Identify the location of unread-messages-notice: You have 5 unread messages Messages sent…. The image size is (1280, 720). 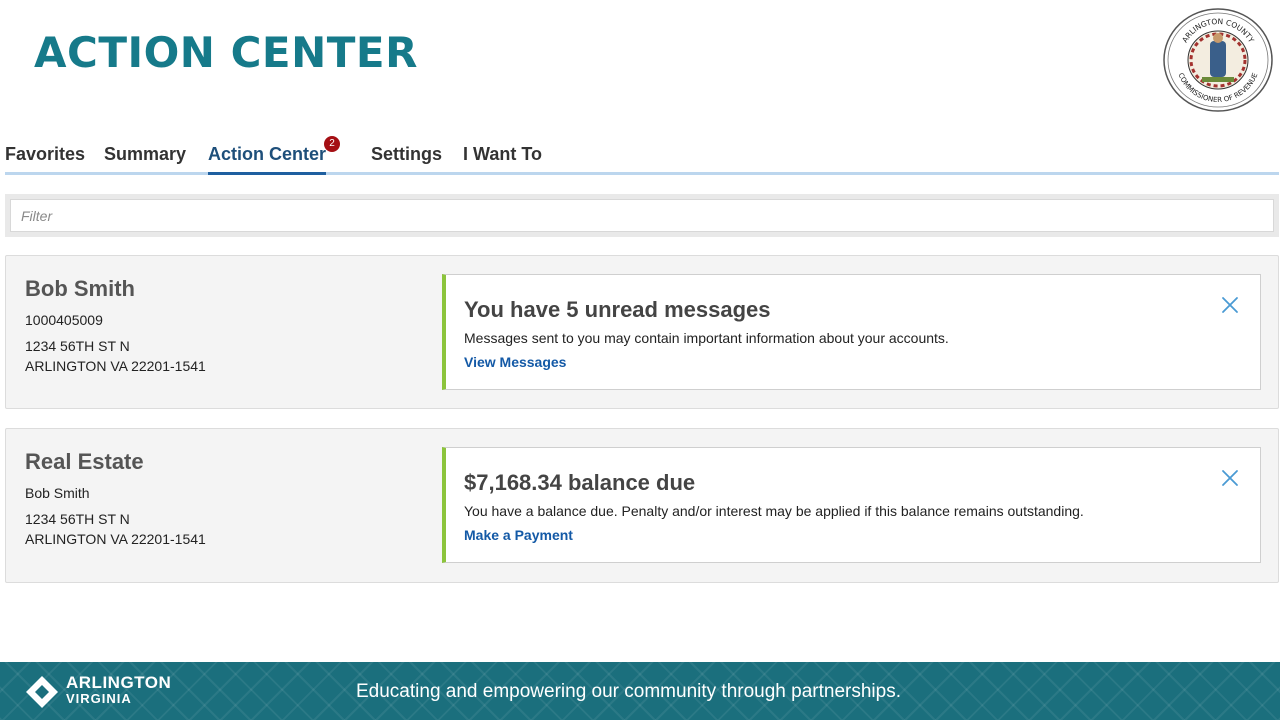
(851, 332).